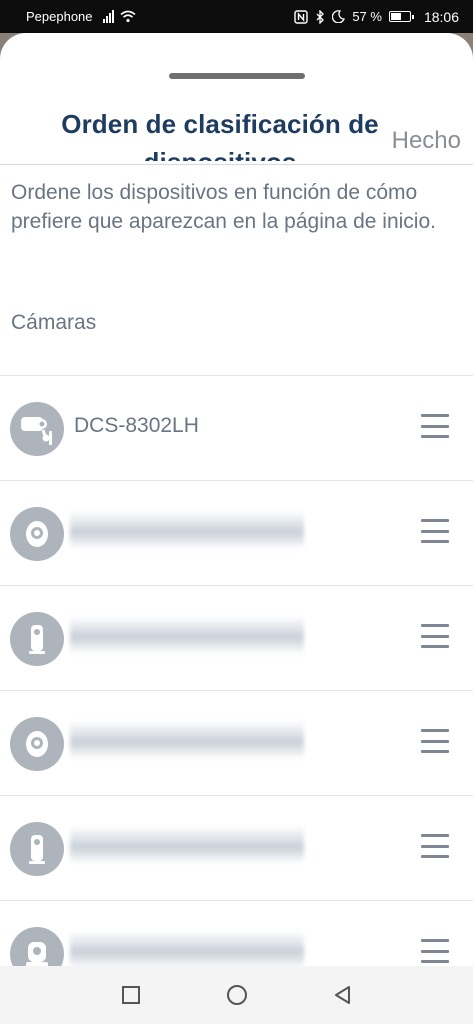 This screenshot has height=1024, width=473. What do you see at coordinates (401, 16) in the screenshot?
I see `battery-icon` at bounding box center [401, 16].